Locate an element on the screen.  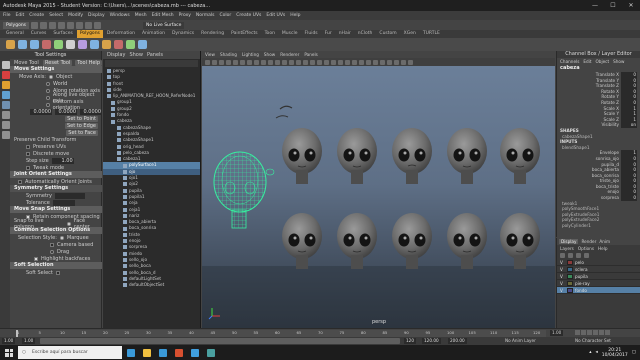
outliner-menu-panels: Panels is located at coordinates (155, 55).